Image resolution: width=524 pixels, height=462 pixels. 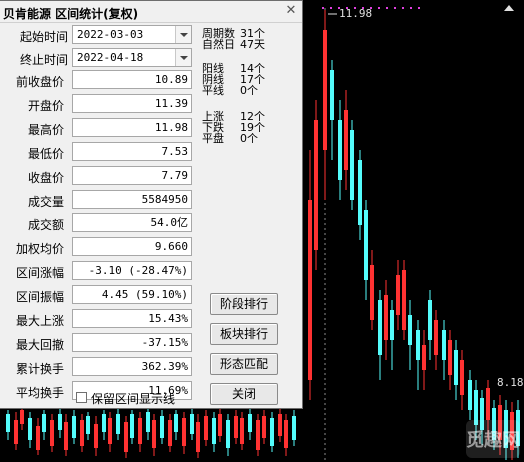 What do you see at coordinates (132, 222) in the screenshot?
I see `turnover-amount-field: 54.0亿` at bounding box center [132, 222].